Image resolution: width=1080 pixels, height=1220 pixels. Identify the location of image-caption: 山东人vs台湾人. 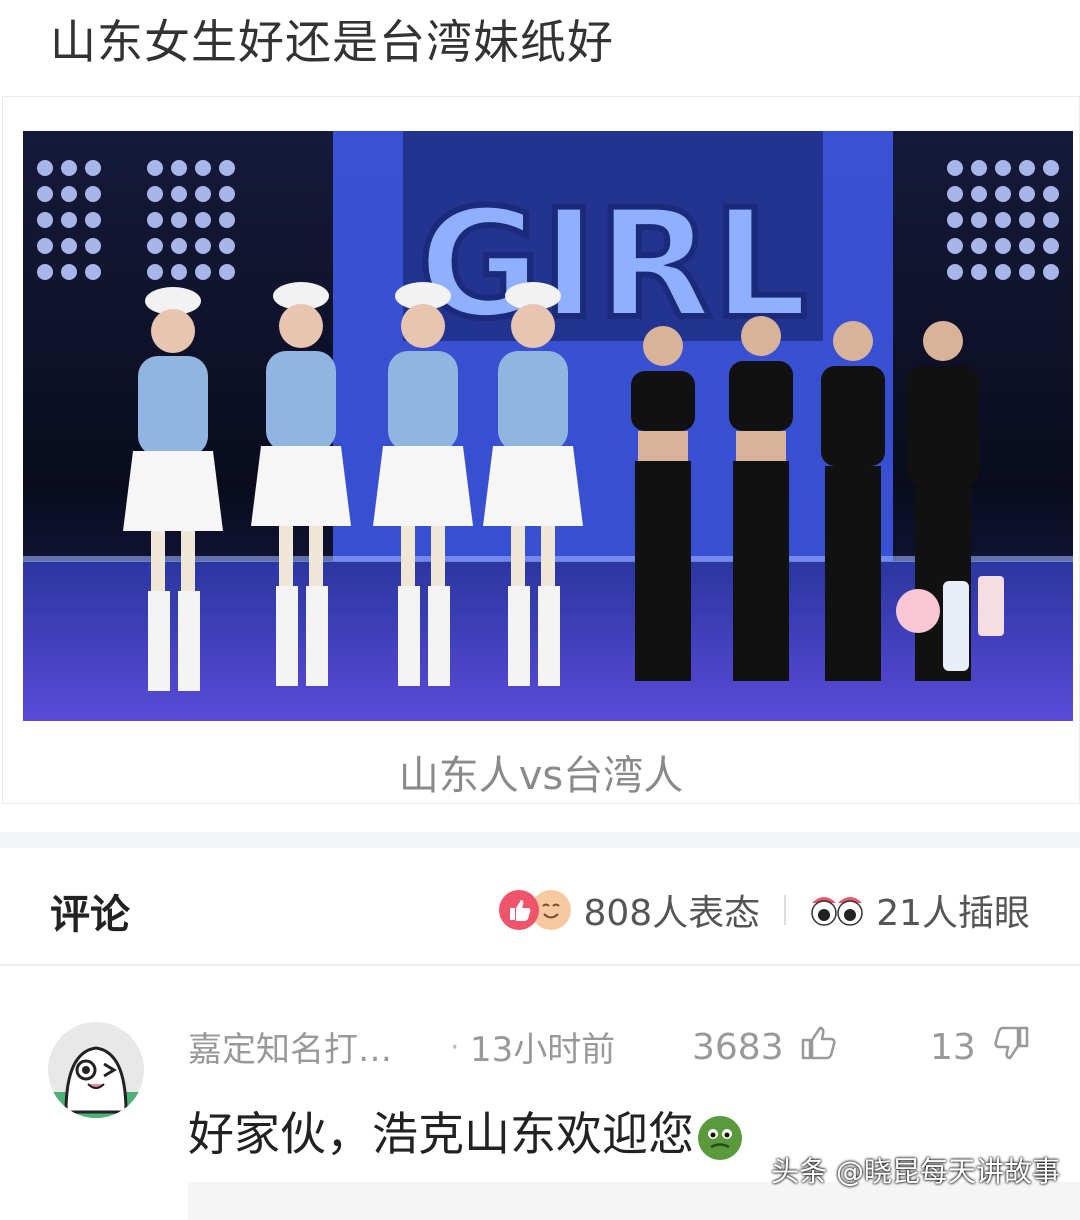
(541, 776).